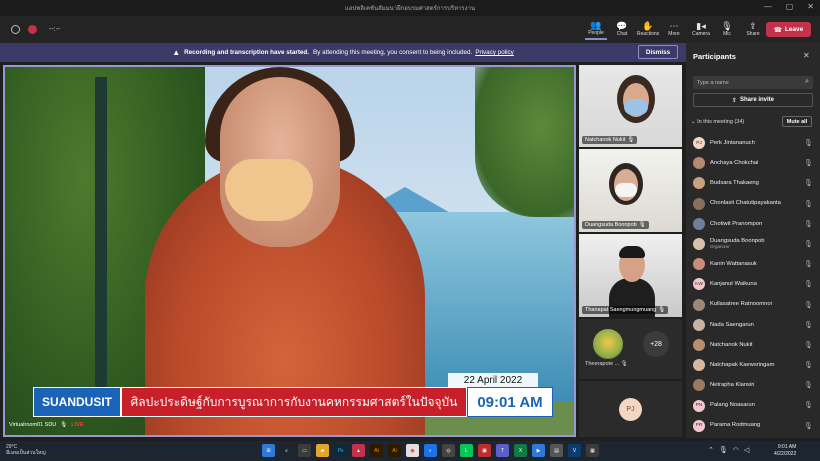 The height and width of the screenshot is (461, 820). I want to click on people-button: 👥 People, so click(596, 29).